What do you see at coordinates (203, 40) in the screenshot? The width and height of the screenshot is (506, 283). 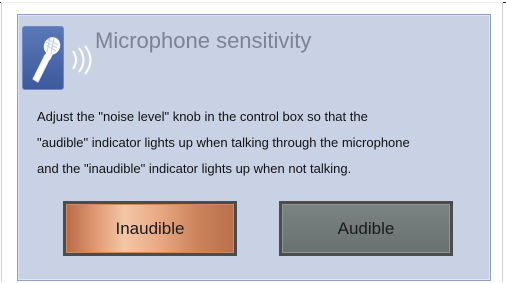 I see `panel-title: Microphone sensitivity` at bounding box center [203, 40].